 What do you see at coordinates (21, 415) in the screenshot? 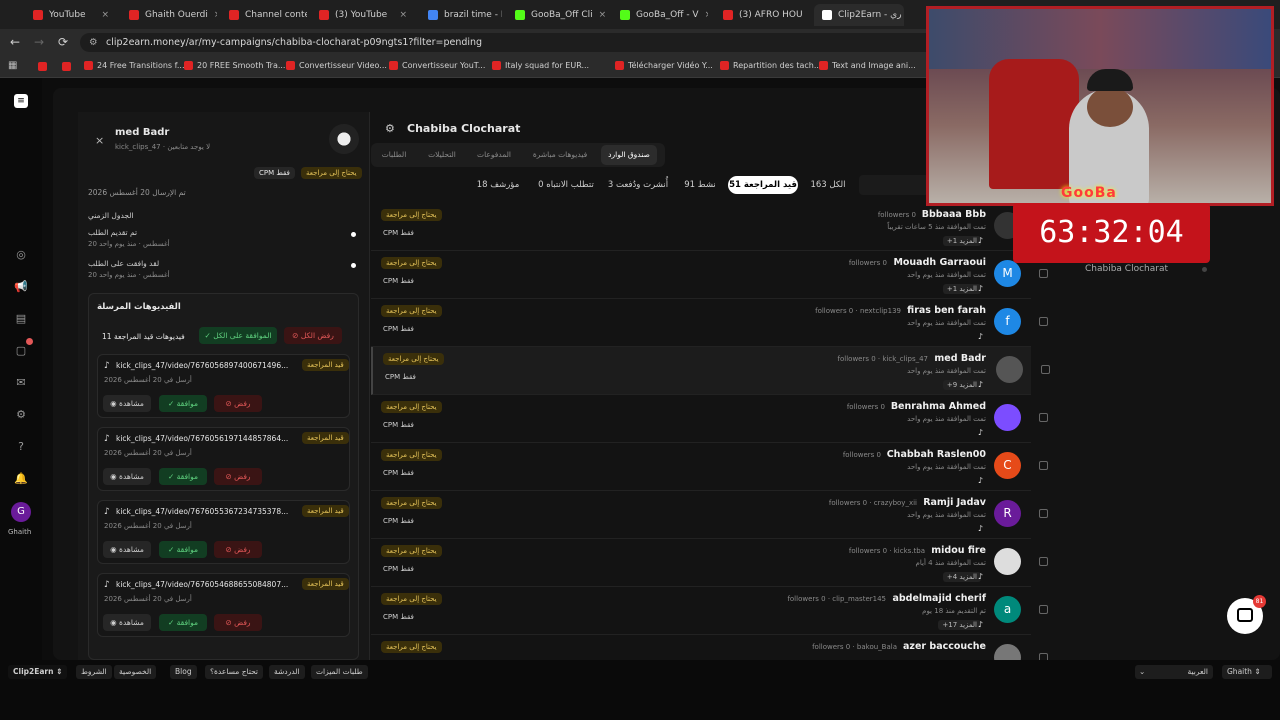
I see `settings-icon: ⚙` at bounding box center [21, 415].